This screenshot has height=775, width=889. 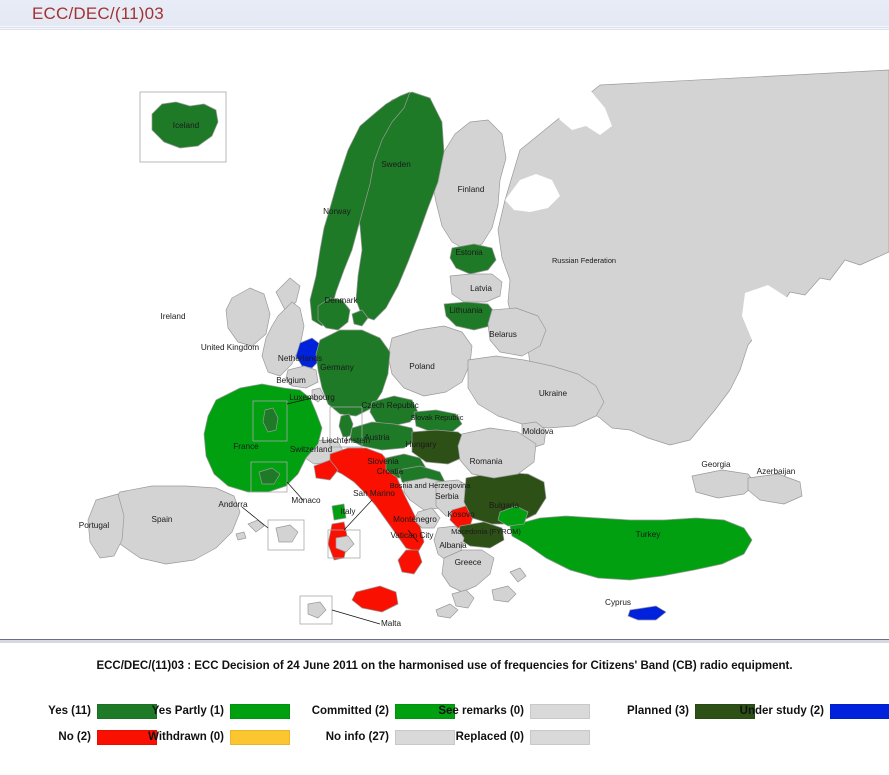 What do you see at coordinates (337, 367) in the screenshot?
I see `map-label-germany: Germany` at bounding box center [337, 367].